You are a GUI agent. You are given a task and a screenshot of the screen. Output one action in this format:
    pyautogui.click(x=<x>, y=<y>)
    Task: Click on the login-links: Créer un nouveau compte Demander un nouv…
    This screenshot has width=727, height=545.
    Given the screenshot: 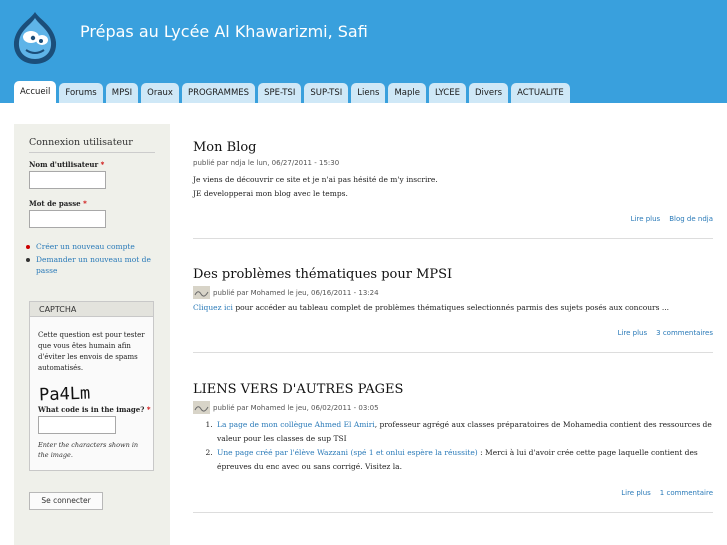 What is the action you would take?
    pyautogui.click(x=94, y=259)
    